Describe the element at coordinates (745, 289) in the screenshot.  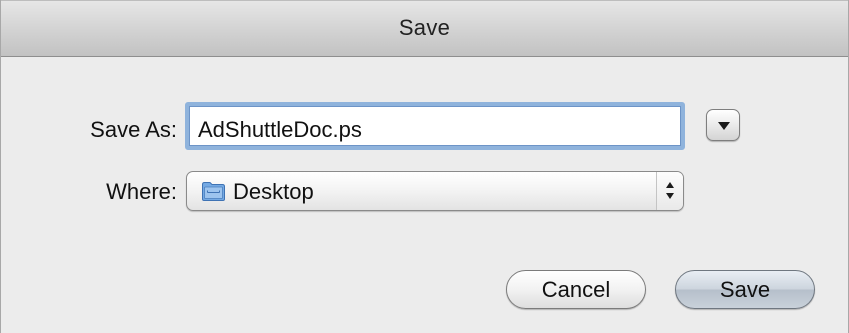
I see `save-button: Save` at that location.